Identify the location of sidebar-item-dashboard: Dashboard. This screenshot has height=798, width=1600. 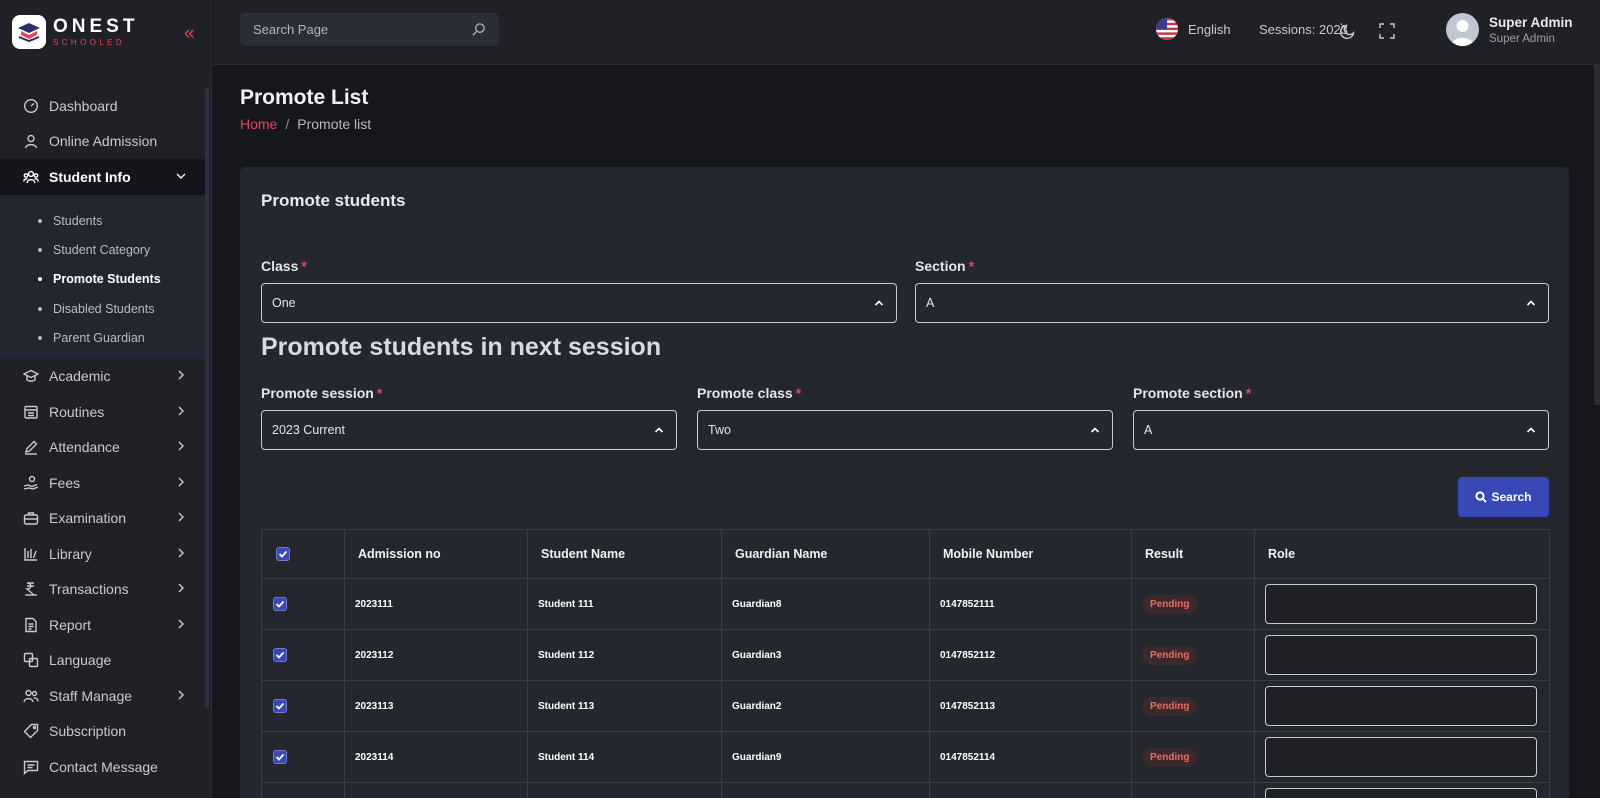
(102, 106).